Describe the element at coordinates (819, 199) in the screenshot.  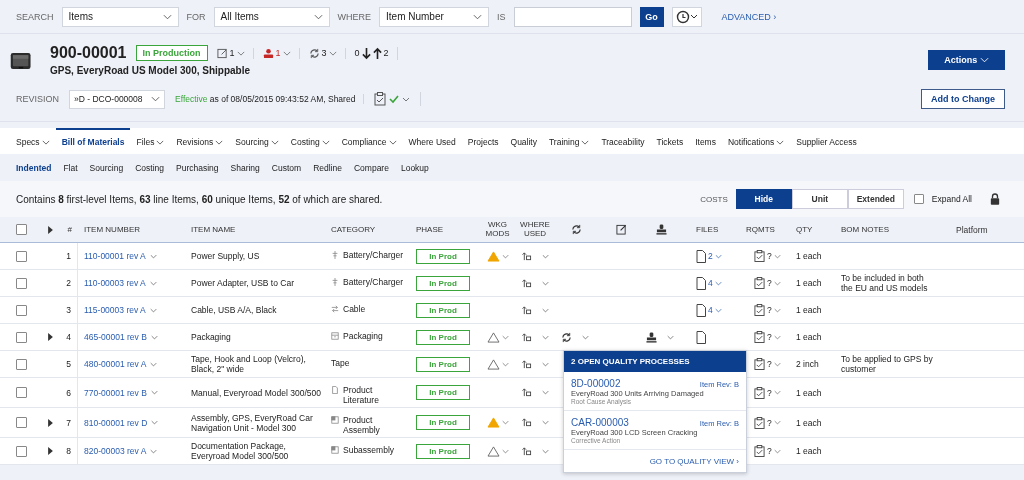
I see `costs-option: Unit` at that location.